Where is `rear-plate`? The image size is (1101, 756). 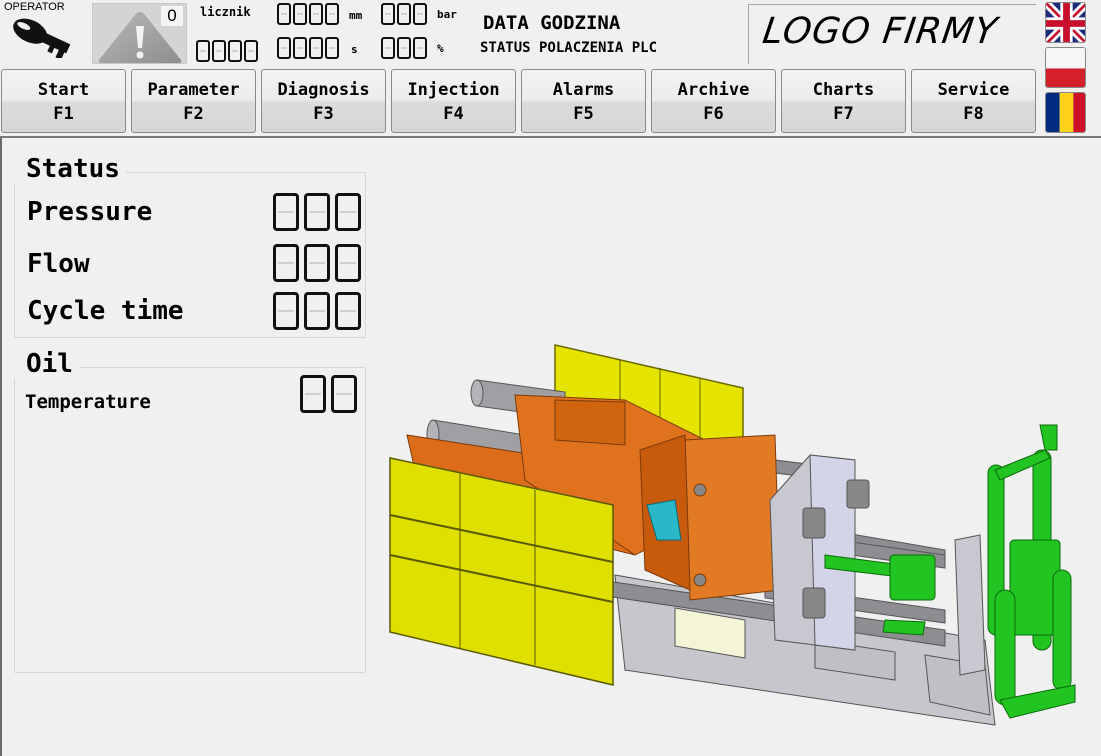 rear-plate is located at coordinates (970, 605).